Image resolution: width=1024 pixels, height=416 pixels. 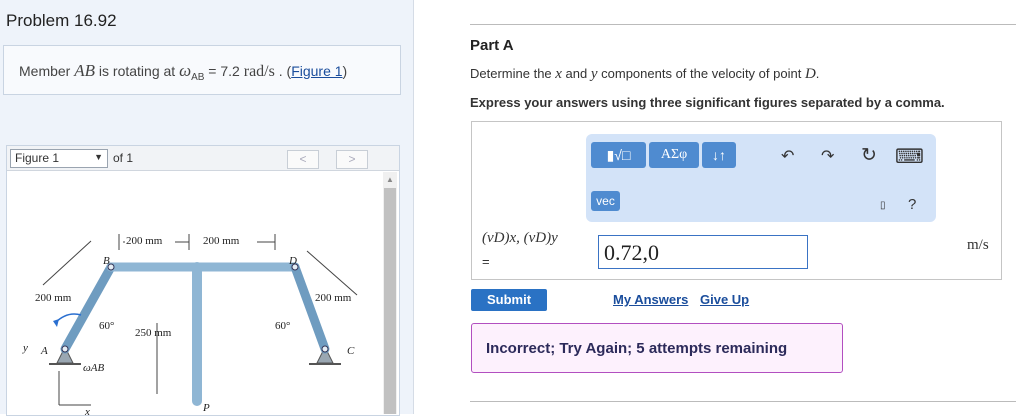 I want to click on statement-units: rad/s, so click(x=259, y=71).